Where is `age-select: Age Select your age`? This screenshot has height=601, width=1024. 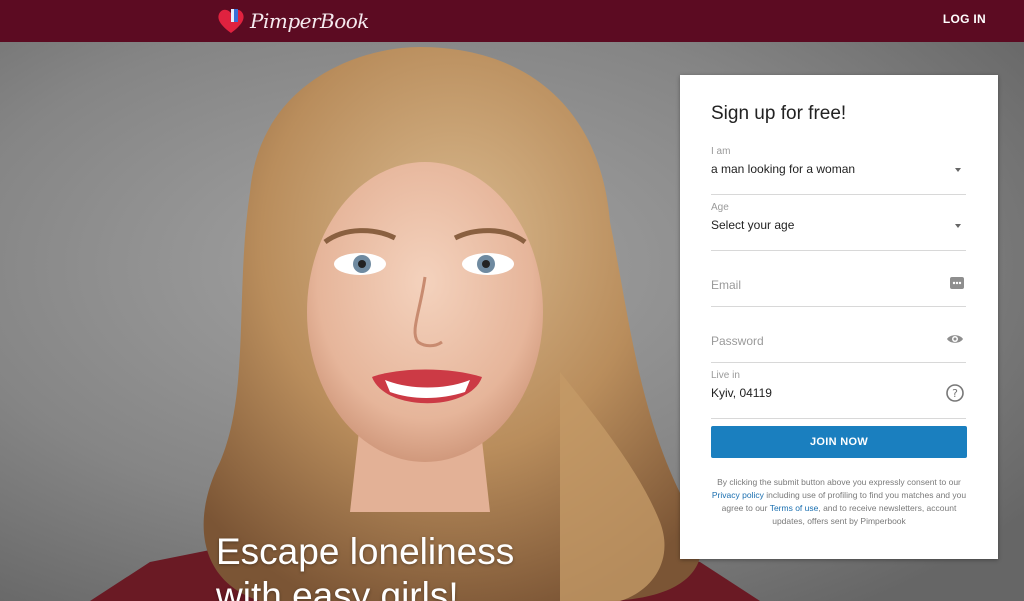
age-select: Age Select your age is located at coordinates (838, 226).